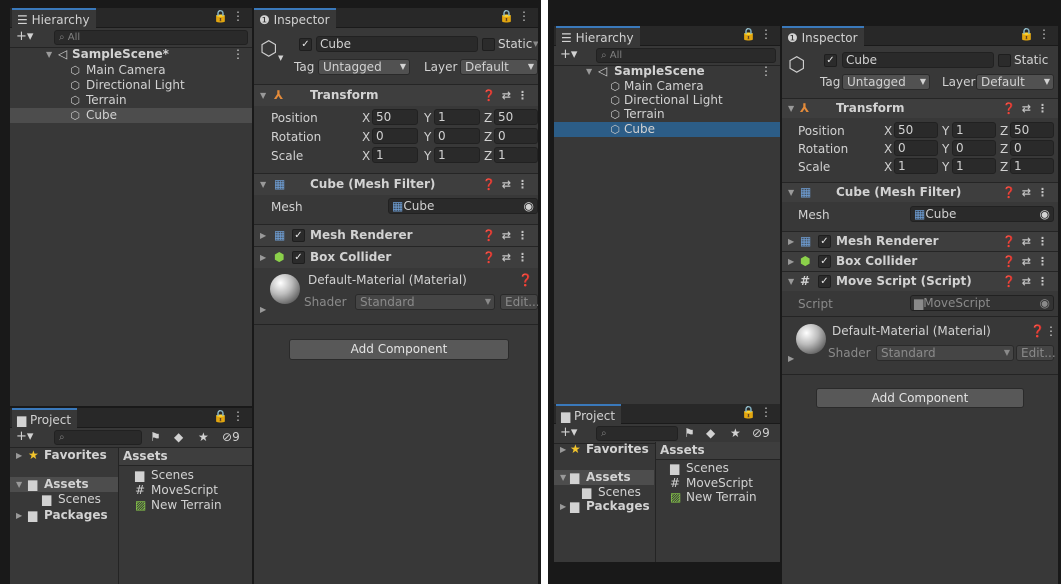 The height and width of the screenshot is (584, 1061). I want to click on hierarchy-item: ⬡ Directional Light, so click(131, 85).